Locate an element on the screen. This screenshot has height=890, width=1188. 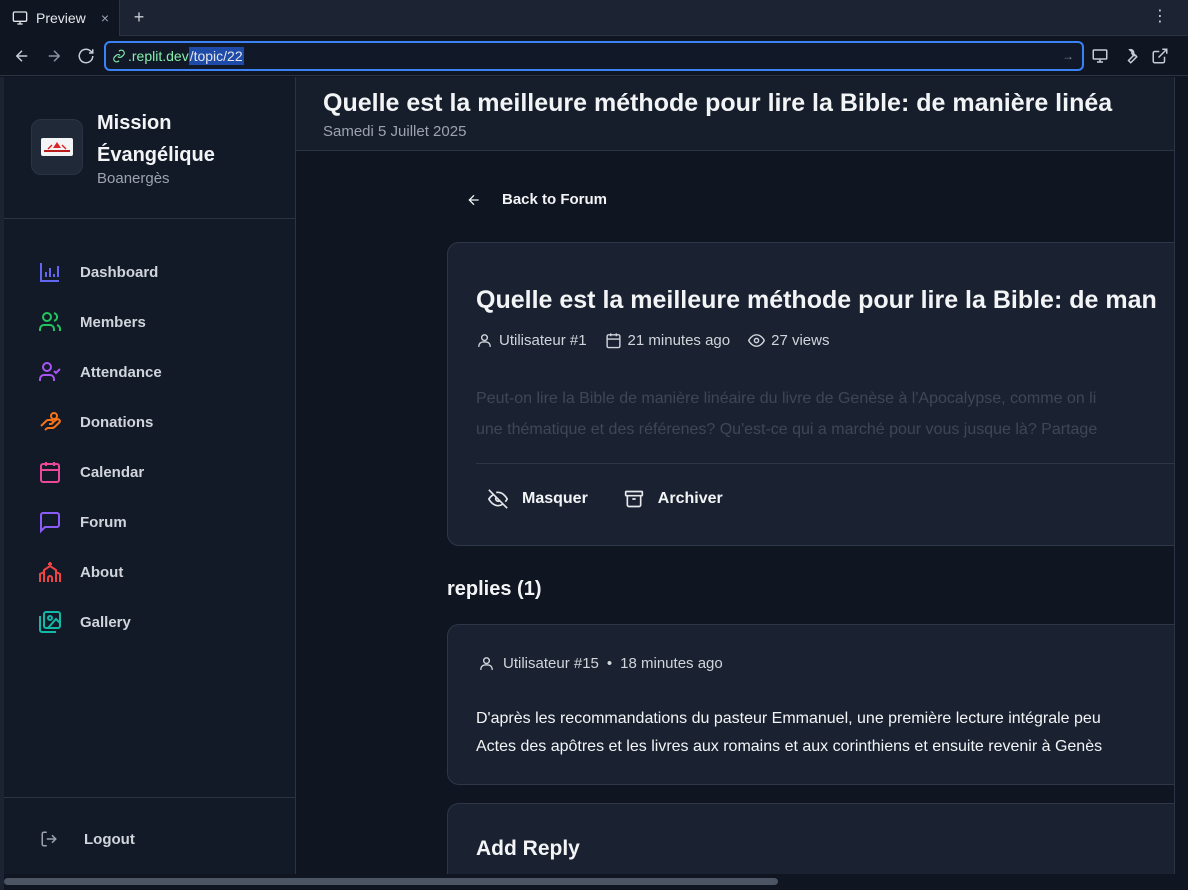
wrench-icon is located at coordinates (1130, 56).